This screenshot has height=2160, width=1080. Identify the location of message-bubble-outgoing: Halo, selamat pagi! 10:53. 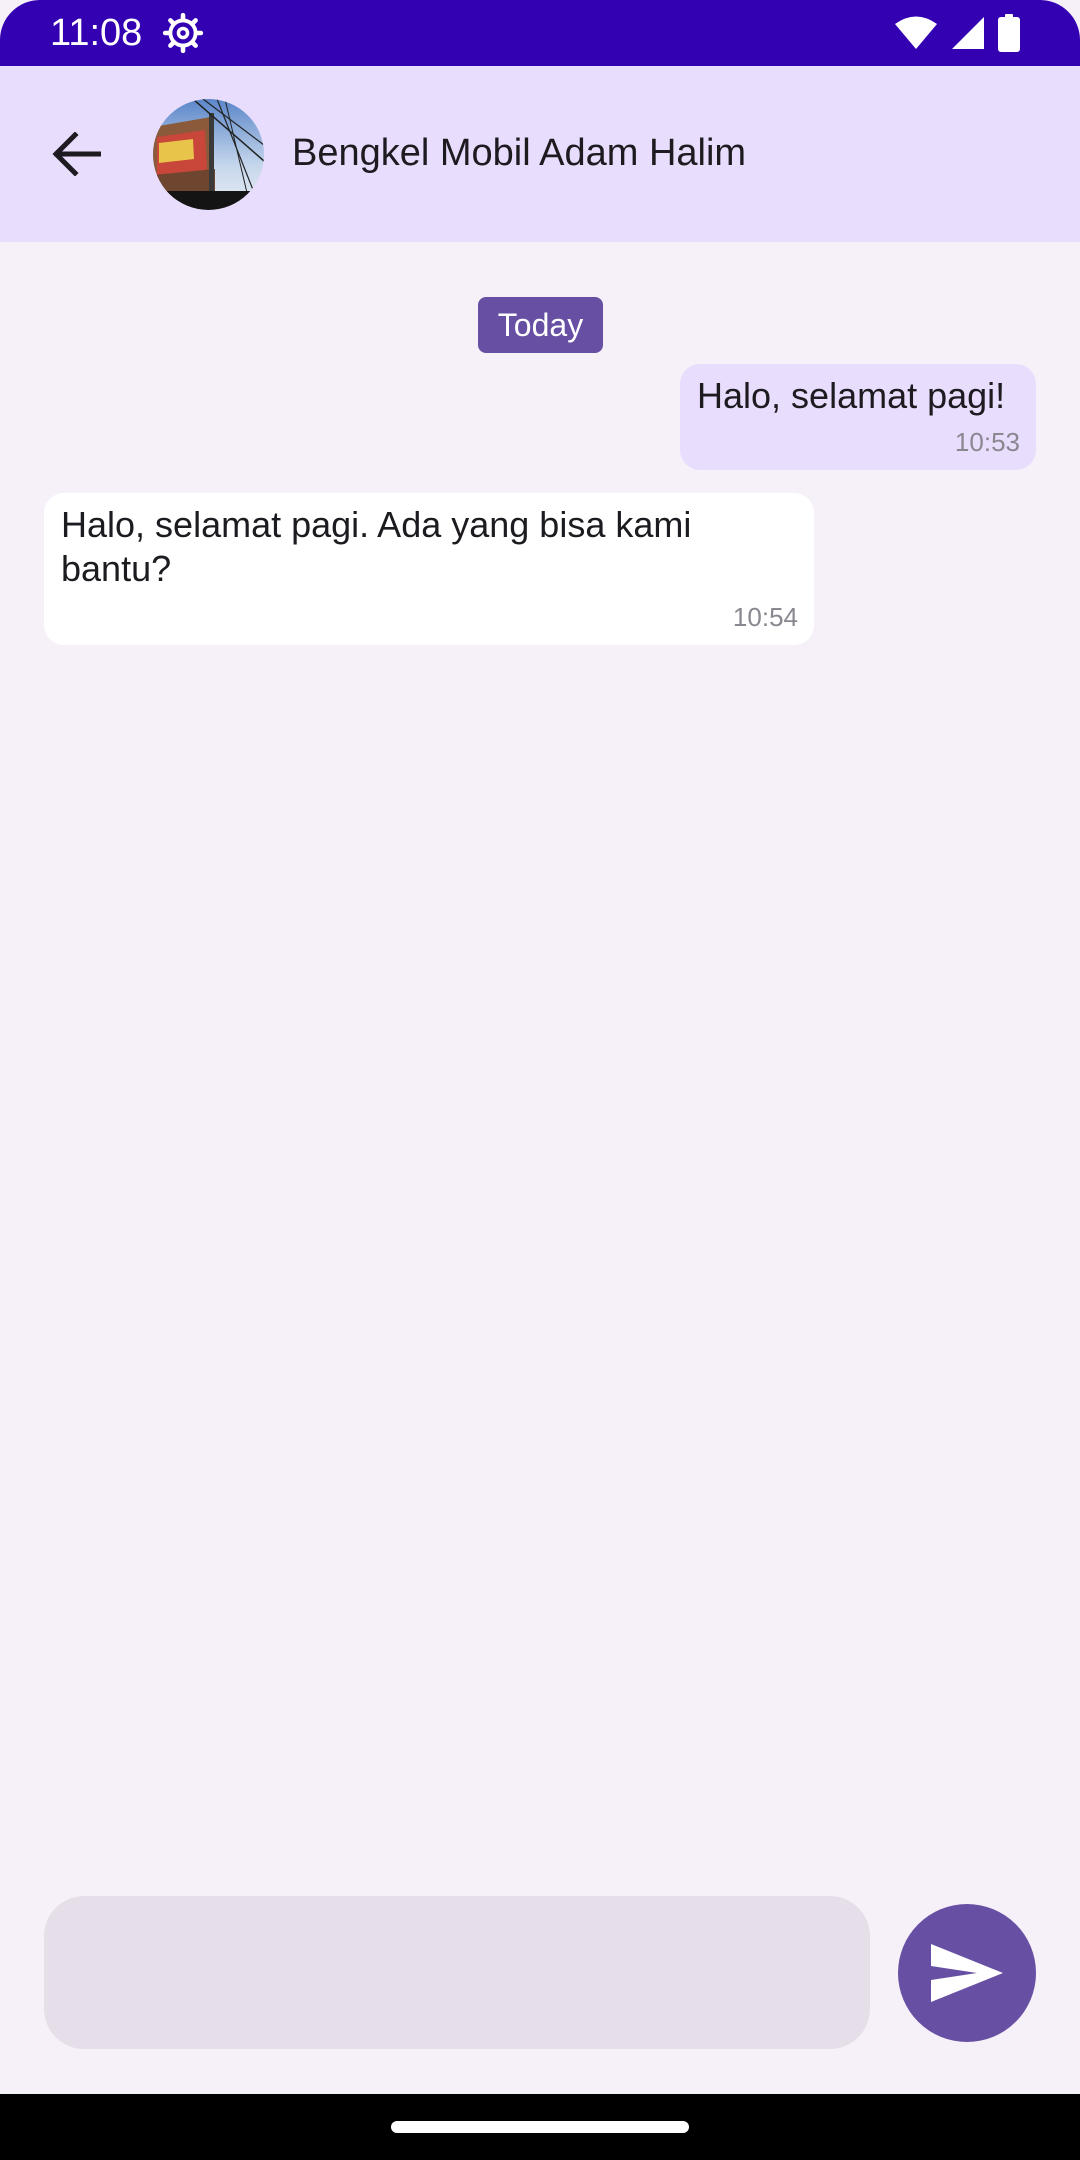
(858, 417).